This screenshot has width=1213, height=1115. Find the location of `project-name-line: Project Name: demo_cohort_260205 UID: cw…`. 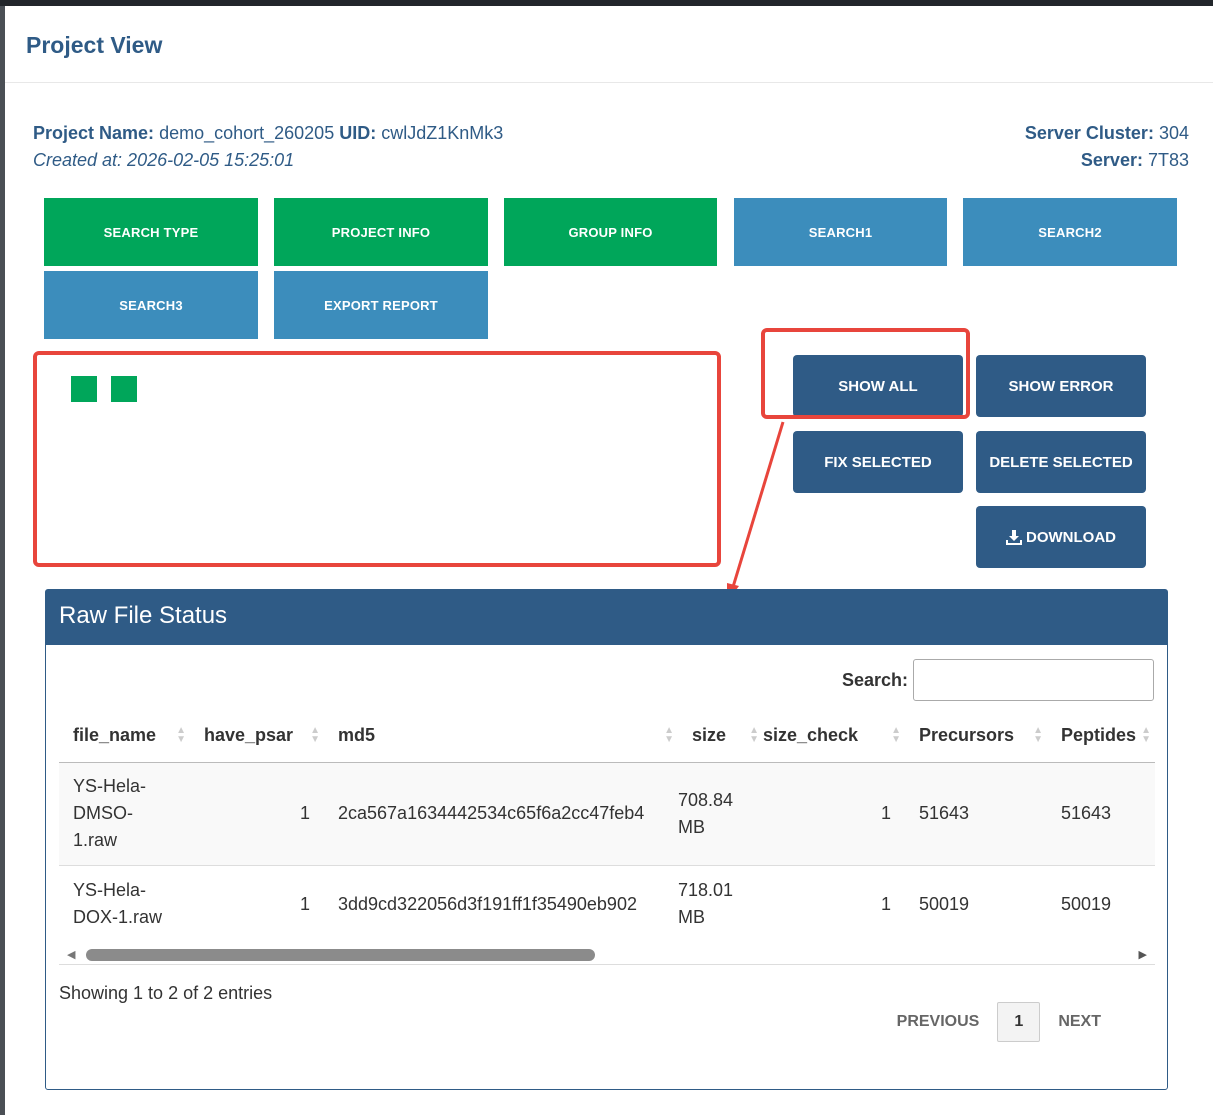

project-name-line: Project Name: demo_cohort_260205 UID: cw… is located at coordinates (268, 133).